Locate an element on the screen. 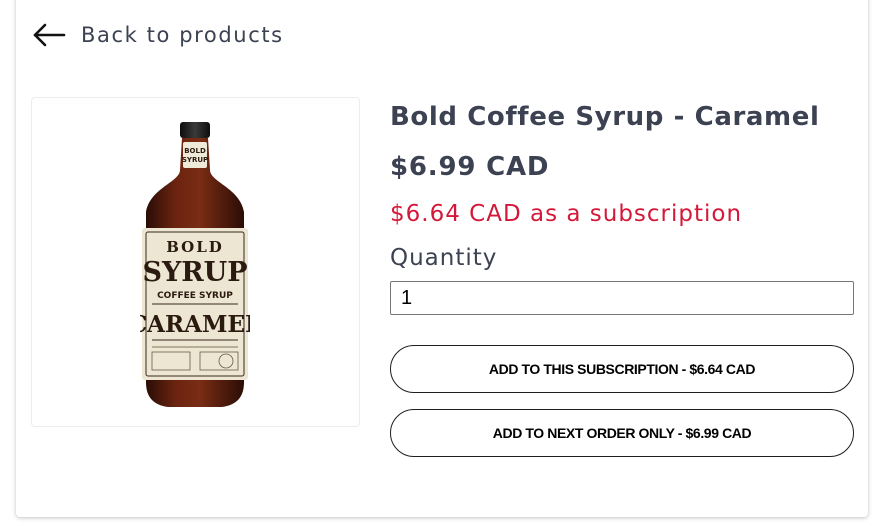 The height and width of the screenshot is (531, 885). product-price: $6.99 CAD is located at coordinates (470, 167).